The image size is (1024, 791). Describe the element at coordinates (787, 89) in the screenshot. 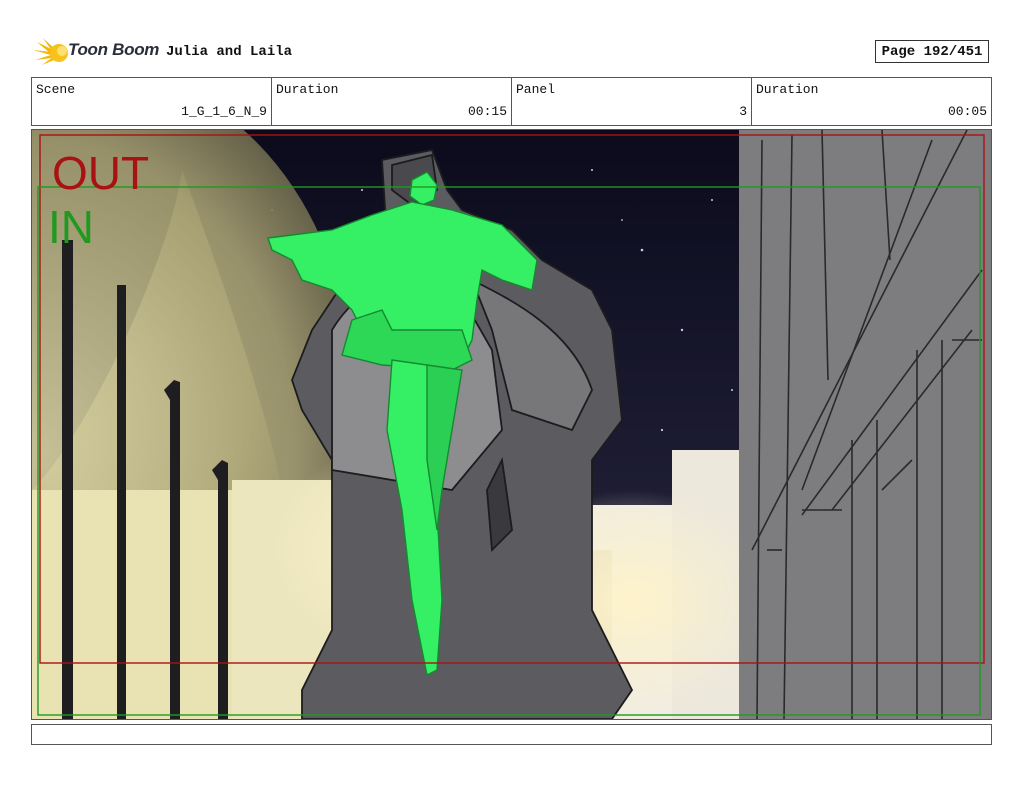

I see `panel-duration-label: Duration` at that location.